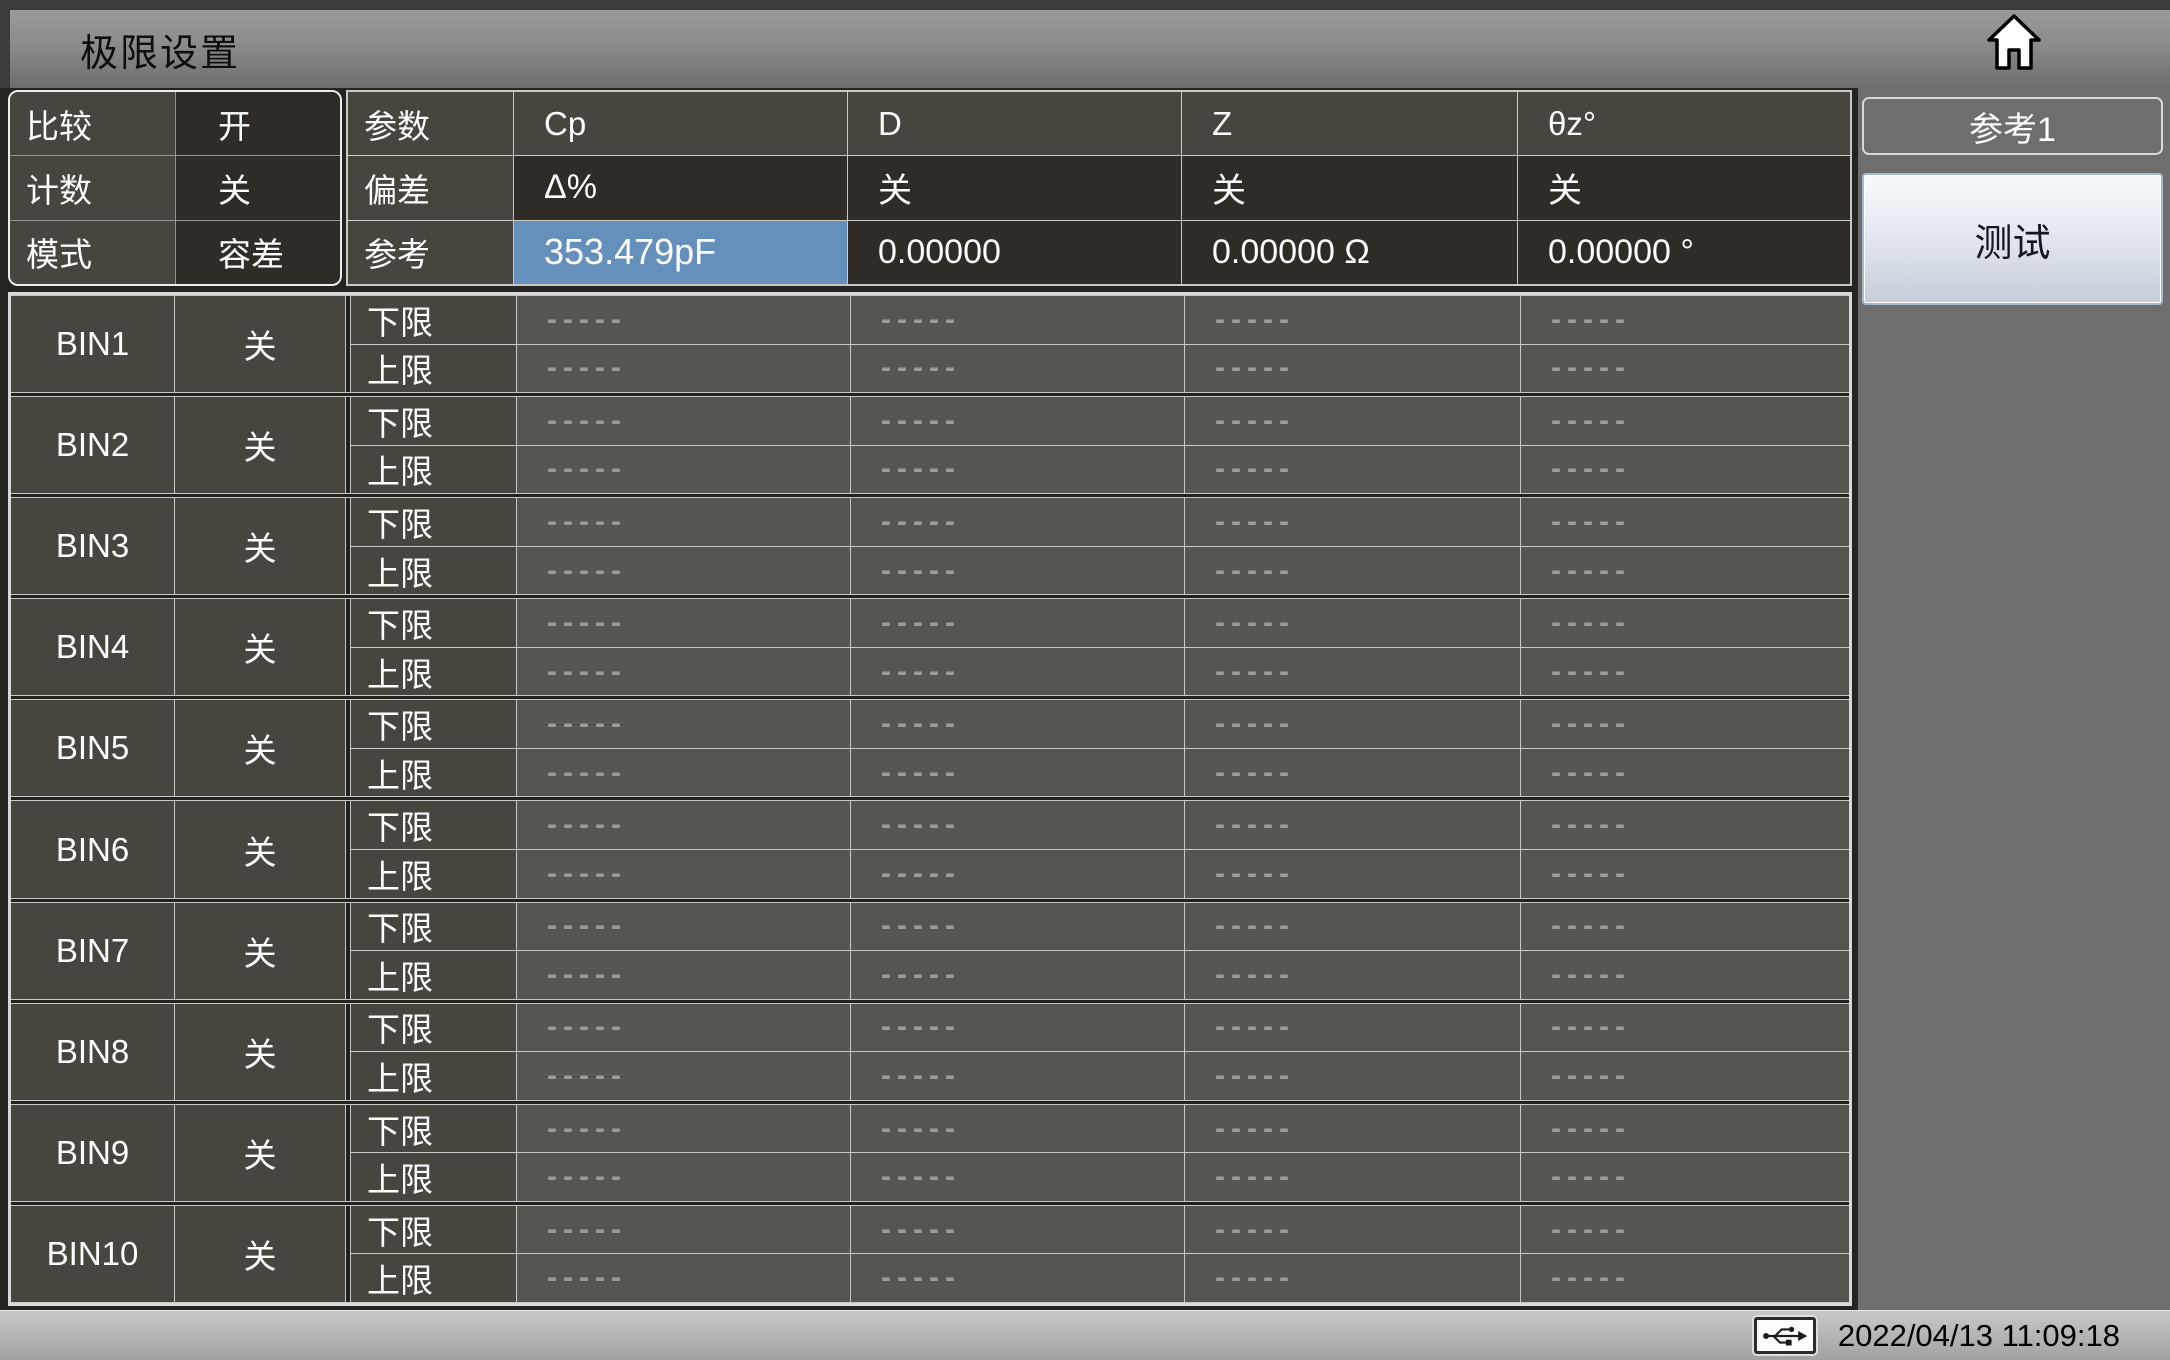 This screenshot has height=1360, width=2170. What do you see at coordinates (1684, 188) in the screenshot?
I see `deviation-theta-cell: 关` at bounding box center [1684, 188].